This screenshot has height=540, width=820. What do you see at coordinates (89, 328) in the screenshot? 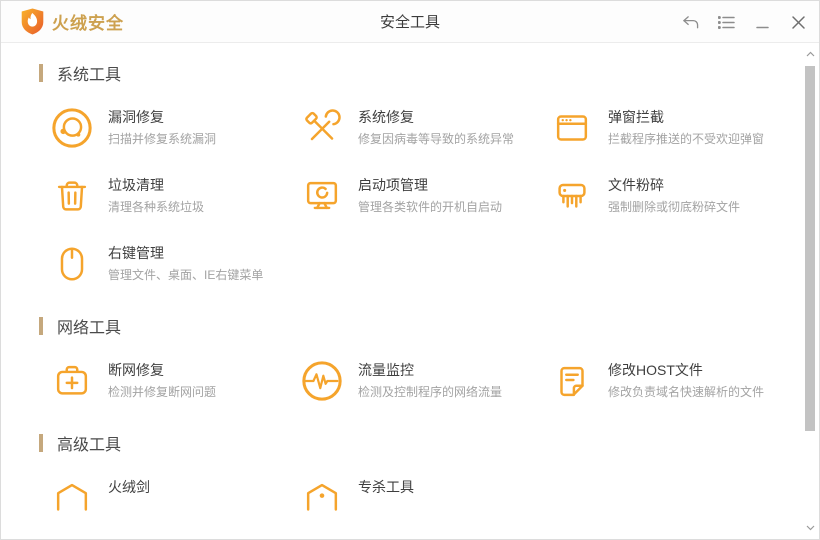
I see `section-title: 网络工具` at bounding box center [89, 328].